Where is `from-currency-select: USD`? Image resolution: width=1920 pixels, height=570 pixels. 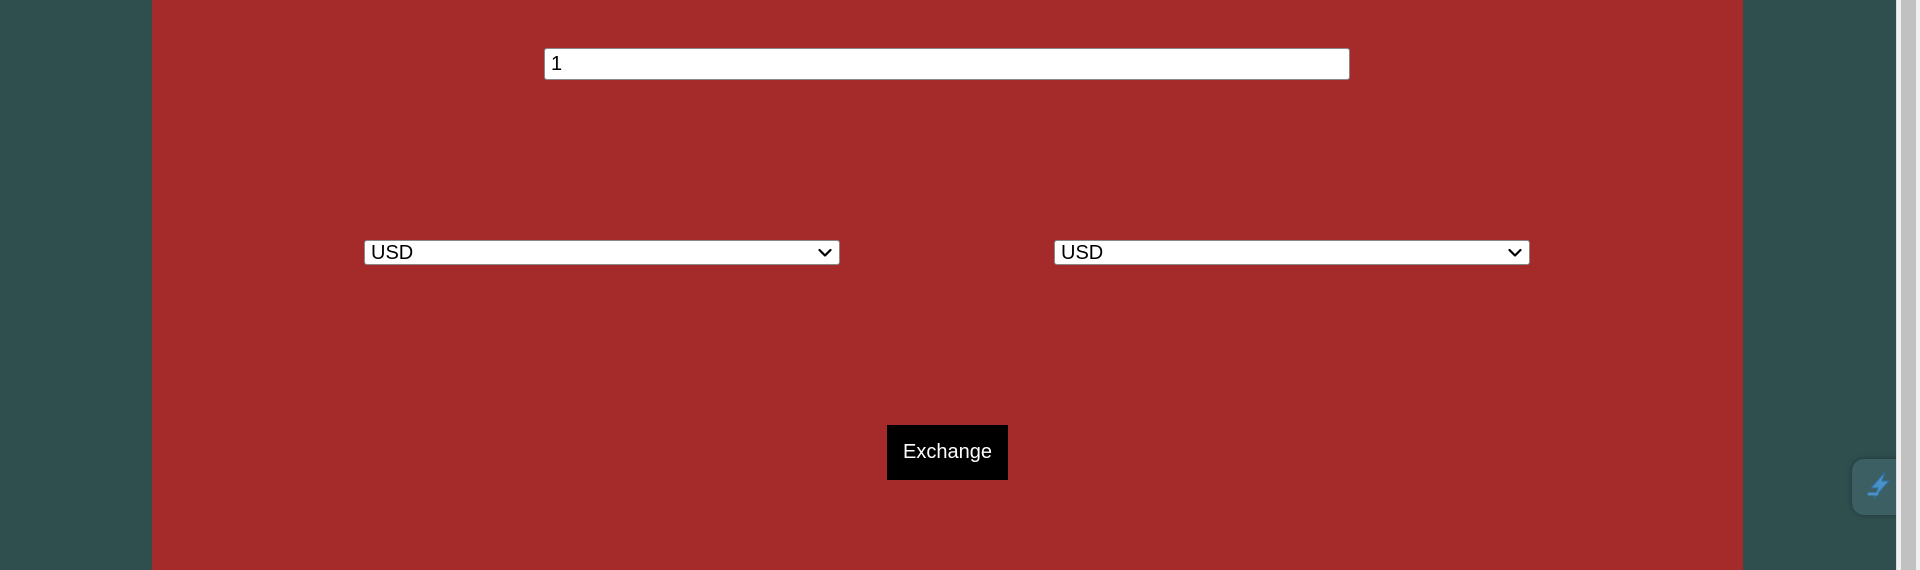 from-currency-select: USD is located at coordinates (602, 252).